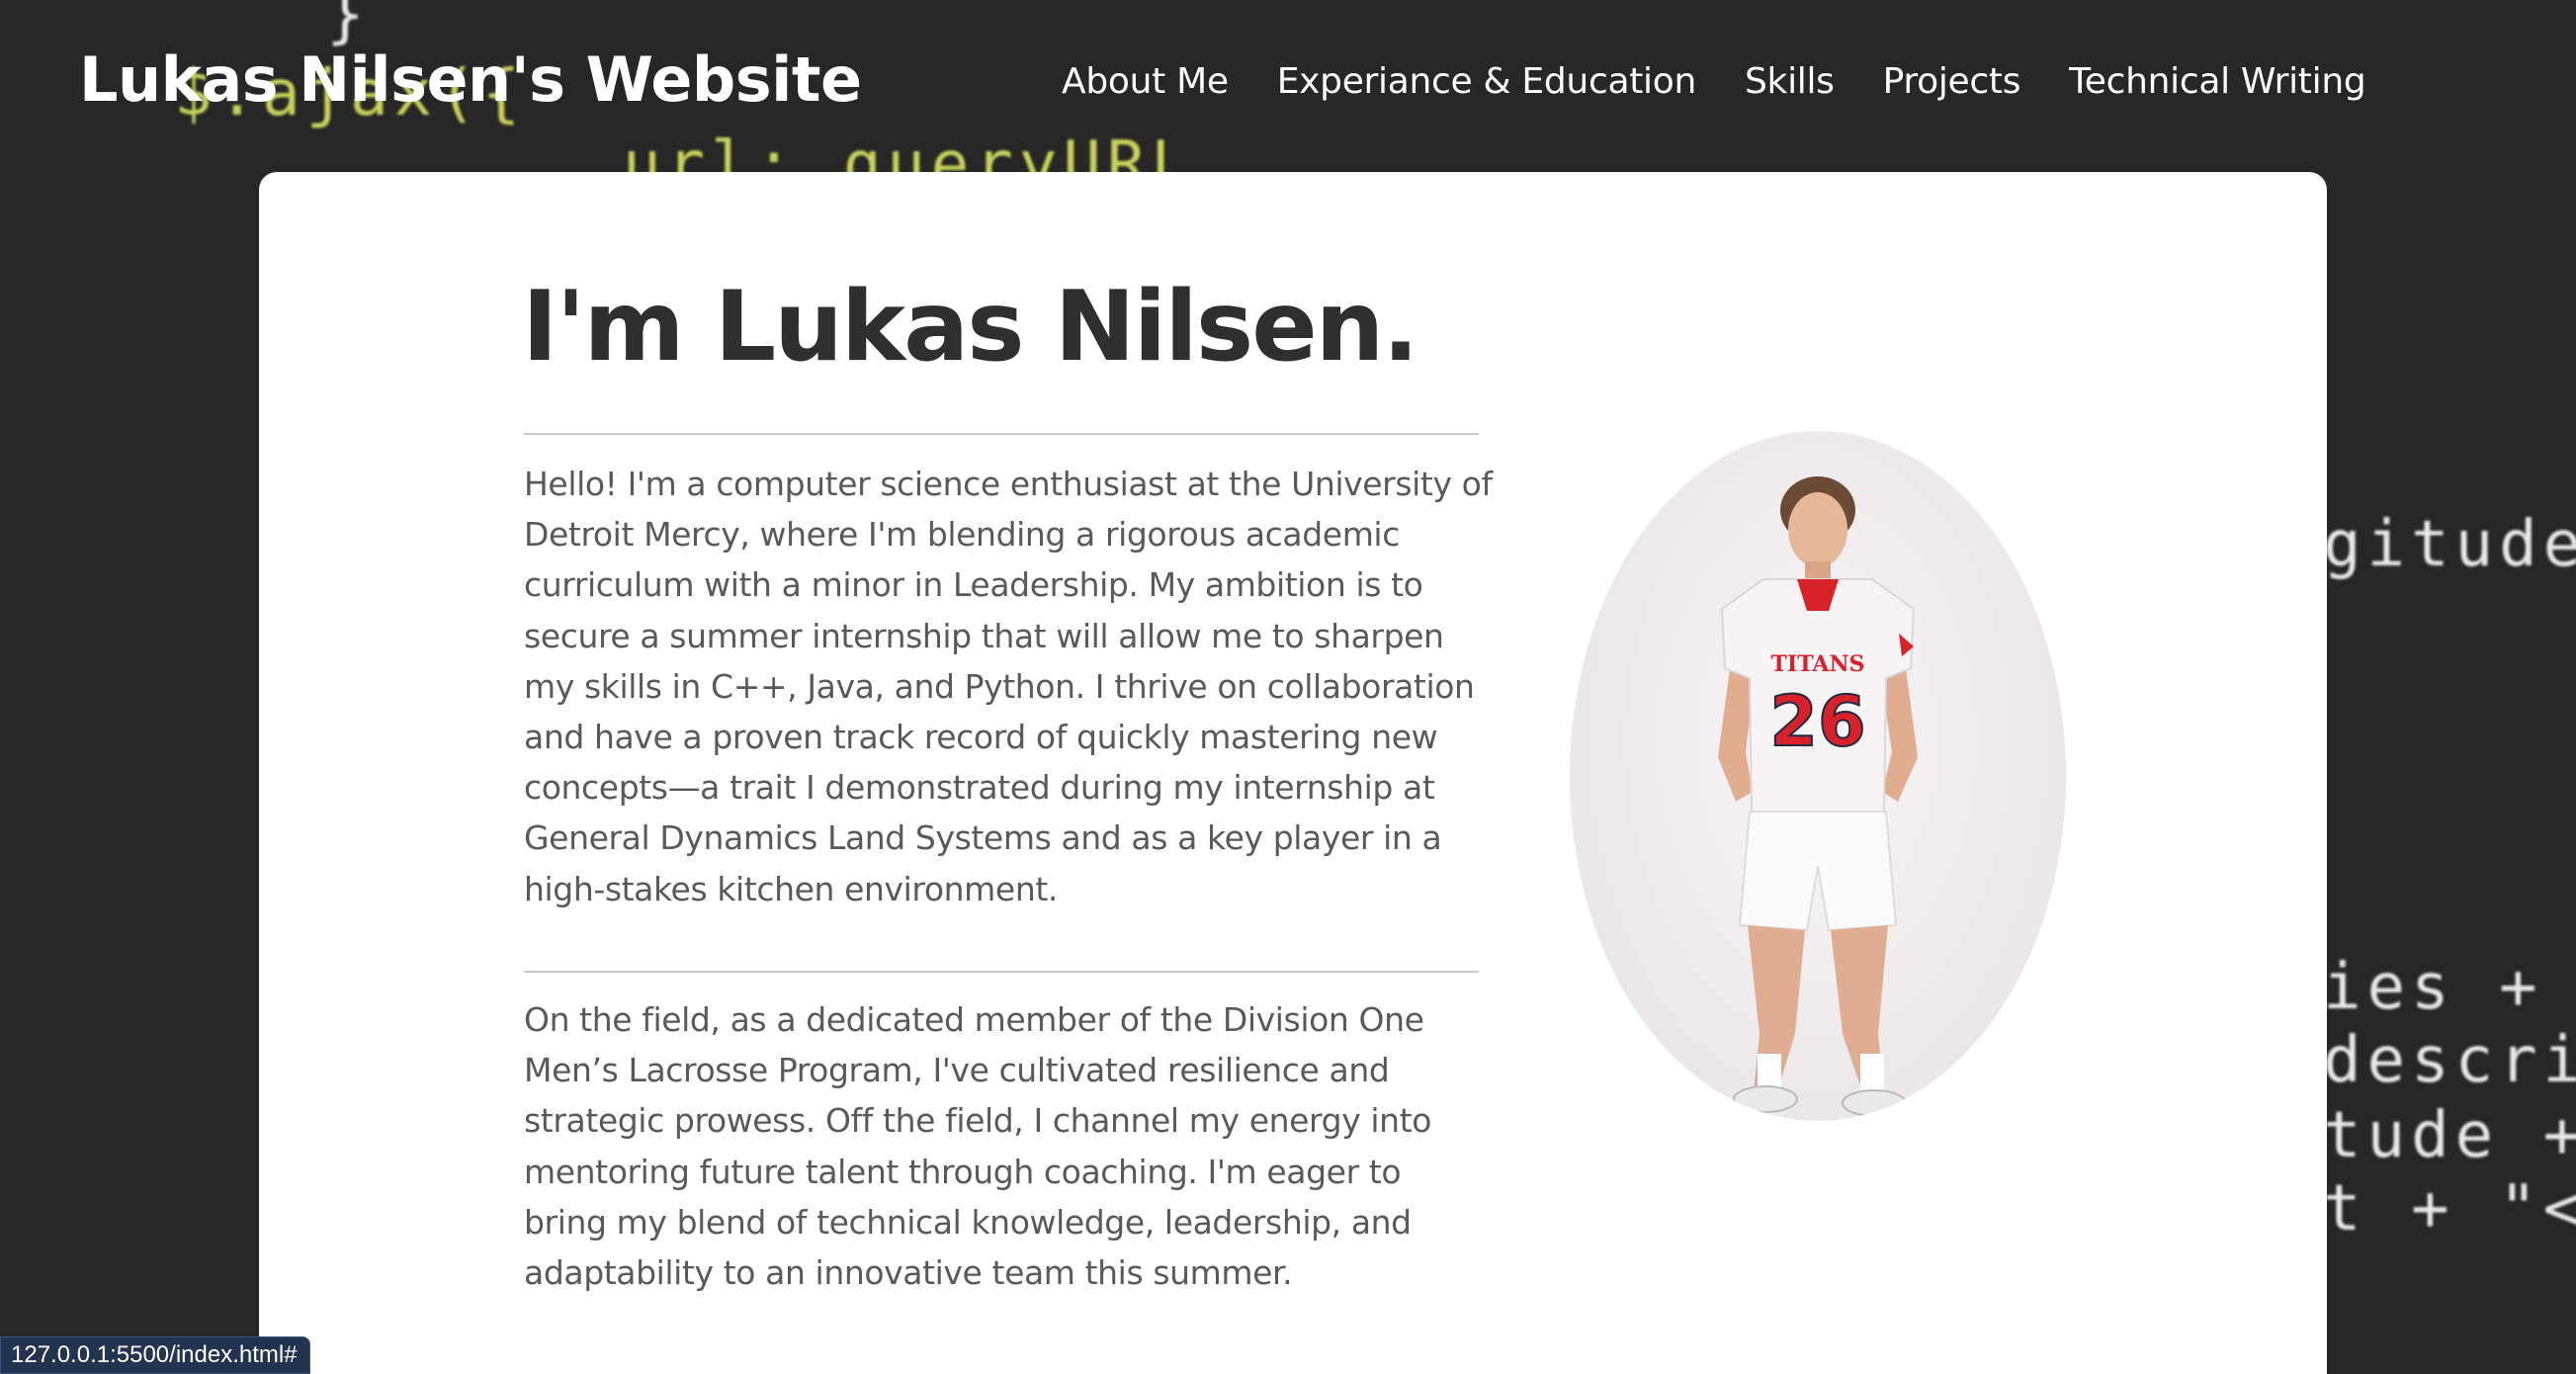  I want to click on profile-photo: TITANS 26, so click(1818, 776).